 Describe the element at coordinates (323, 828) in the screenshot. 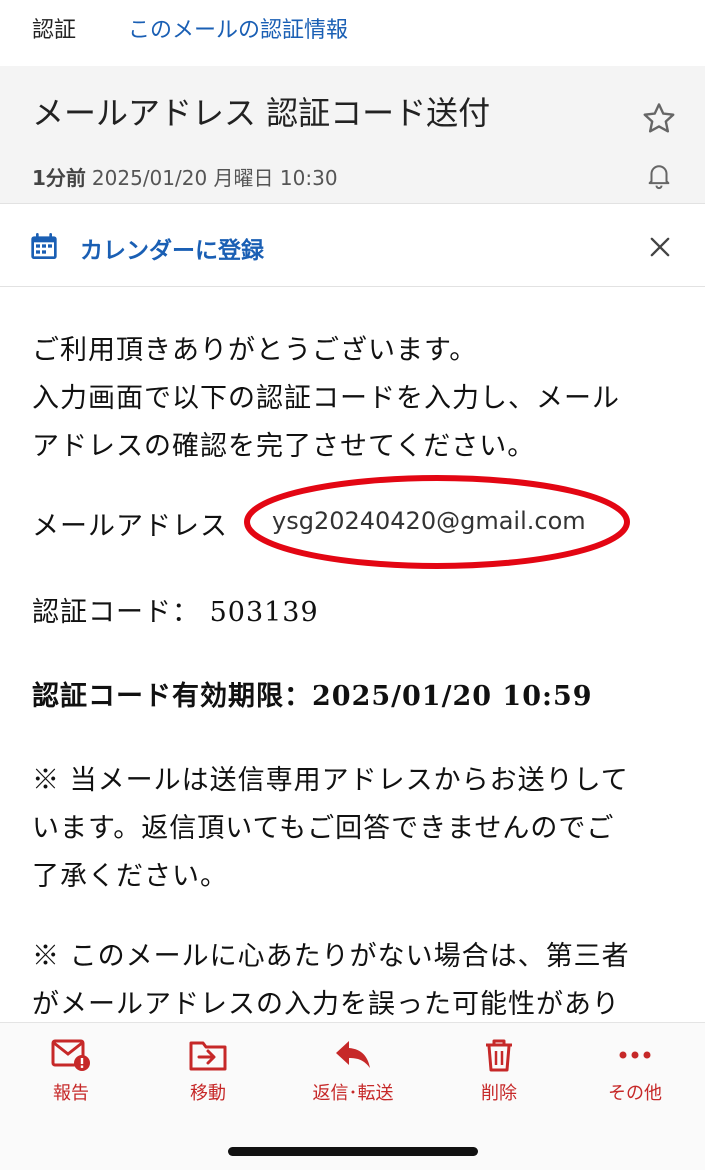

I see `note1-line-2: います。返信頂いてもご回答できませんのでご` at that location.